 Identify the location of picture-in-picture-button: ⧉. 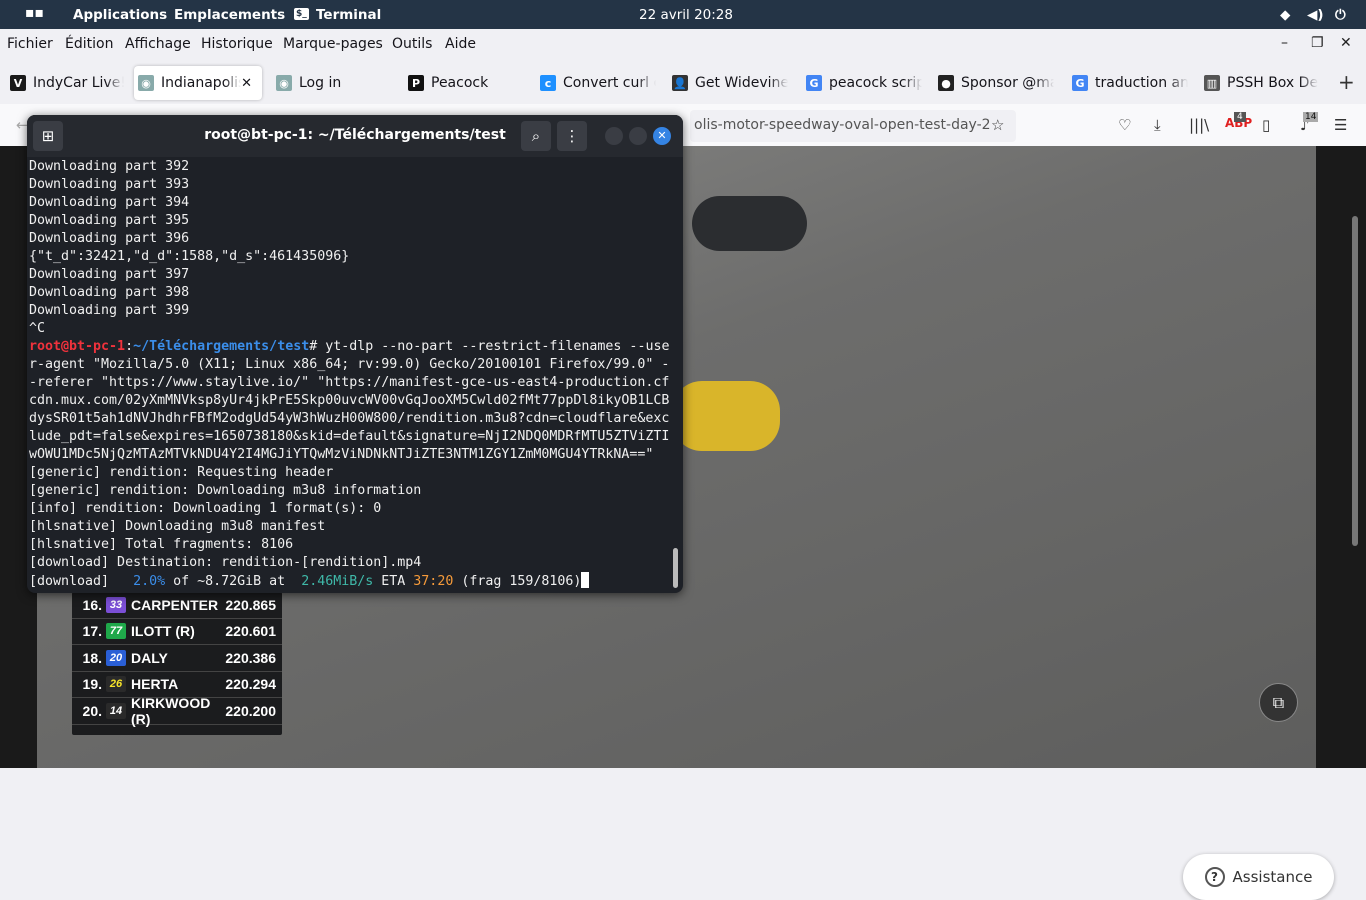
(1278, 702).